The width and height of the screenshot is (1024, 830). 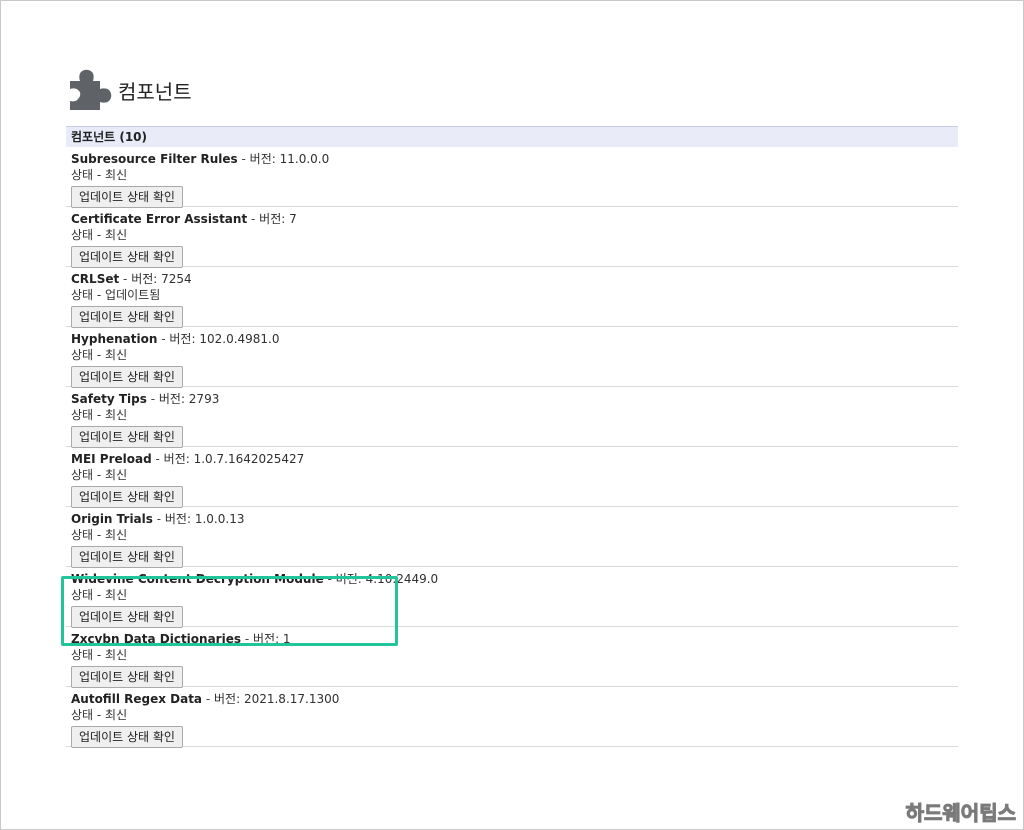 What do you see at coordinates (514, 216) in the screenshot?
I see `component-title-line: Certificate Error Assistant - 버전: 7` at bounding box center [514, 216].